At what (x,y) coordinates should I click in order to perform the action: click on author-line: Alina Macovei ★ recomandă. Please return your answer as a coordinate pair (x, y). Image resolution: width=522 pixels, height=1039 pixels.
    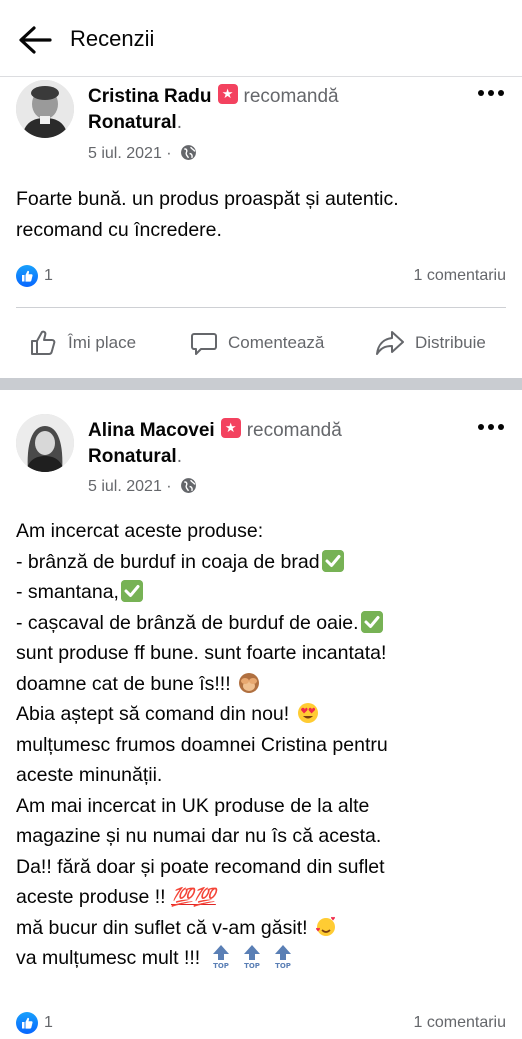
    Looking at the image, I should click on (215, 430).